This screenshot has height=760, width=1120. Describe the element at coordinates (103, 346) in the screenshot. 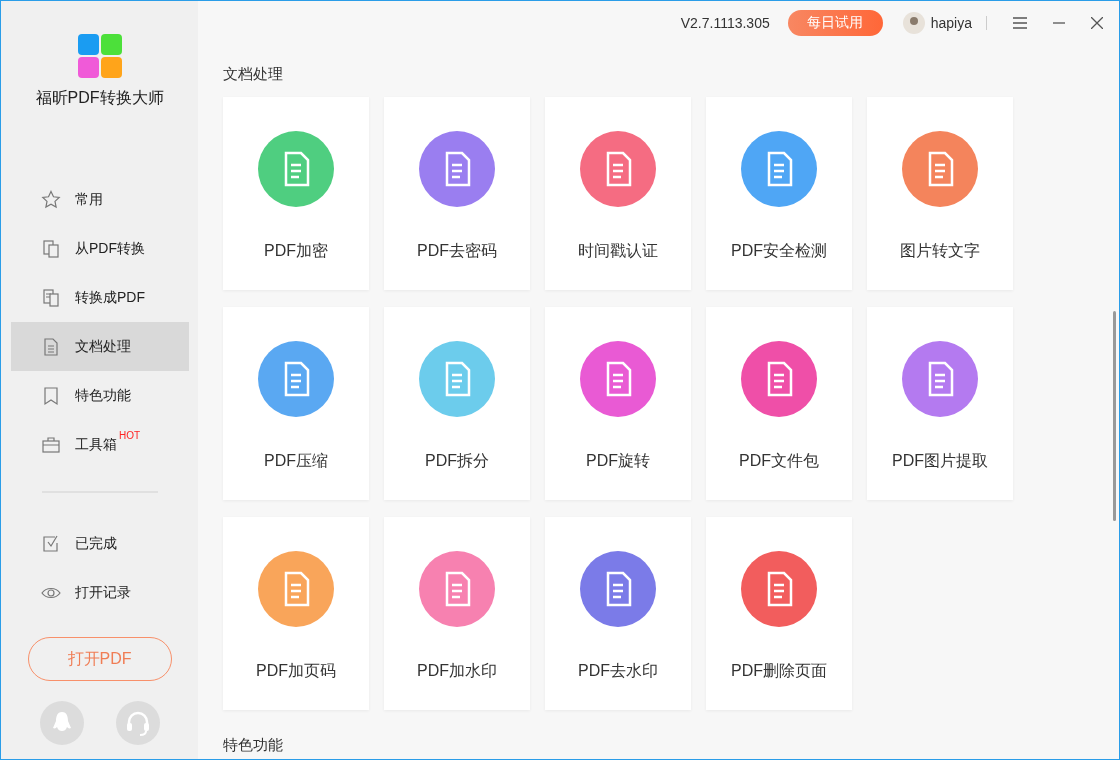

I see `sidebar-item-label: 文档处理` at that location.